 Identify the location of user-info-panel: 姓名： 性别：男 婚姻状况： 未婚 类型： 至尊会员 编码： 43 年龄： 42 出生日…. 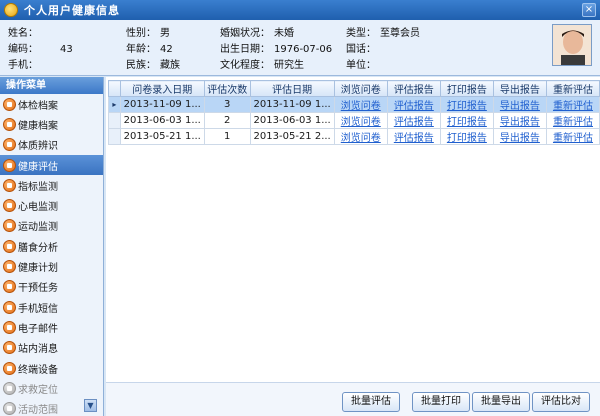
(300, 48).